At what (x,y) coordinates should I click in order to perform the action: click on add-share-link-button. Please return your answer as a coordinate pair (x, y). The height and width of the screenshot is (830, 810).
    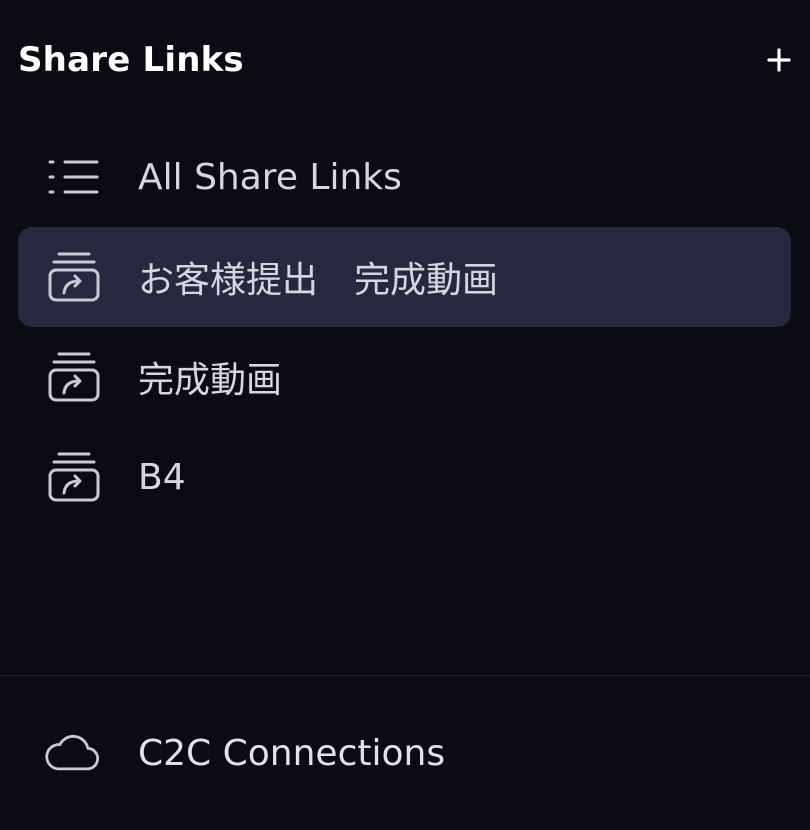
    Looking at the image, I should click on (779, 60).